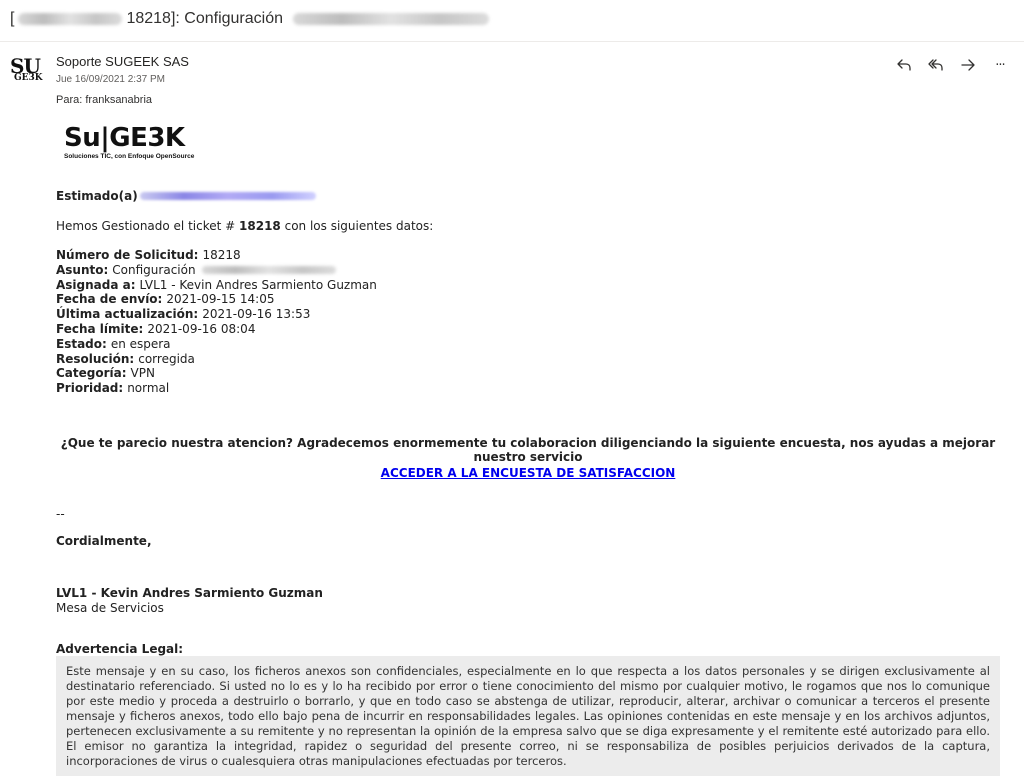  I want to click on detail-row: Estado: en espera, so click(216, 344).